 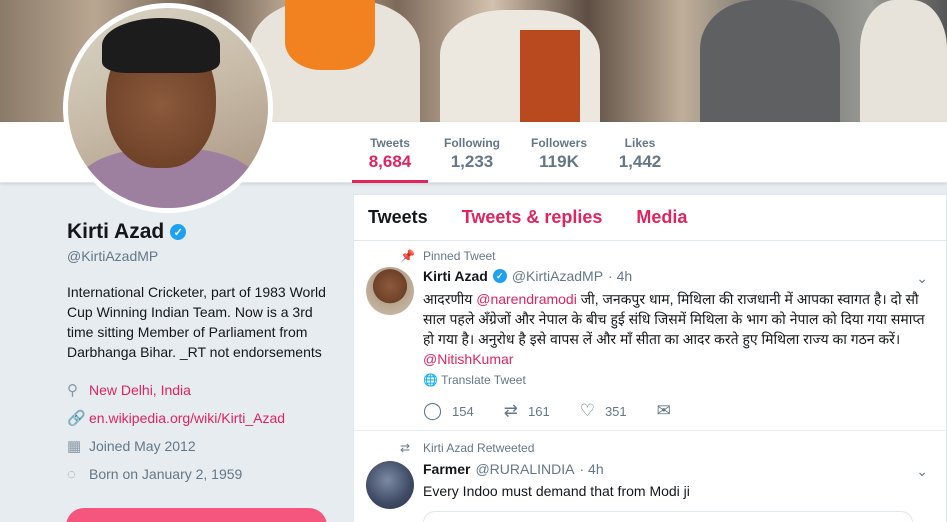 What do you see at coordinates (468, 359) in the screenshot?
I see `mention-link: @NitishKumar` at bounding box center [468, 359].